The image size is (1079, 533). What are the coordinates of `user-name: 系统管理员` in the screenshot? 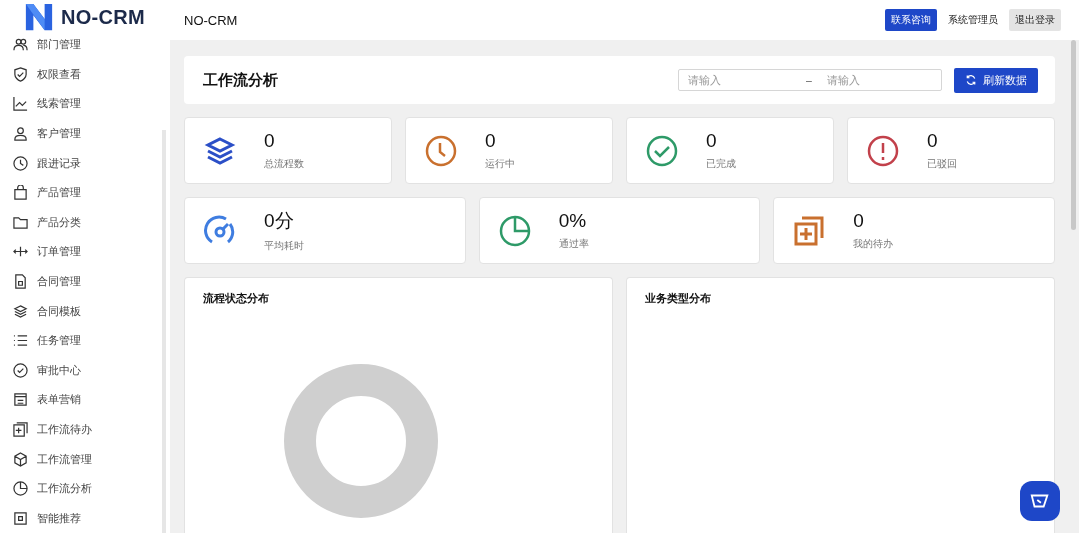 It's located at (973, 20).